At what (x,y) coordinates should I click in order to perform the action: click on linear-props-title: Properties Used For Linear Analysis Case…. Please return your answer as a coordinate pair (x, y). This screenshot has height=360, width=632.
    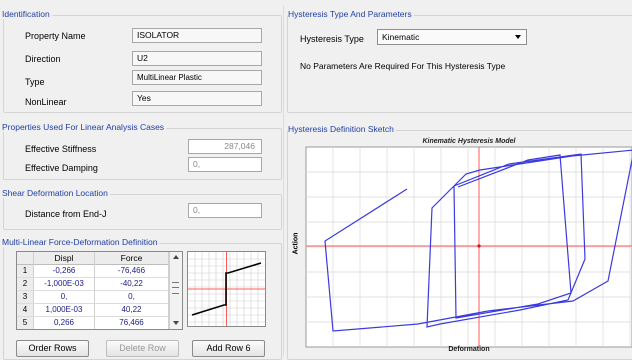
    Looking at the image, I should click on (84, 127).